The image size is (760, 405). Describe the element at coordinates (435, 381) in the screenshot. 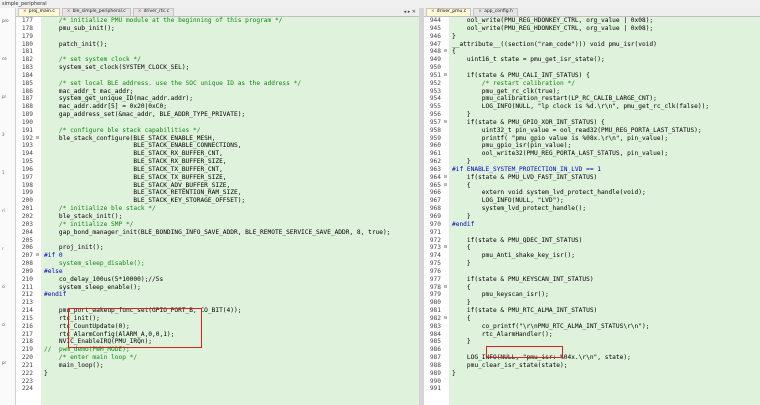

I see `line-number: 990` at that location.